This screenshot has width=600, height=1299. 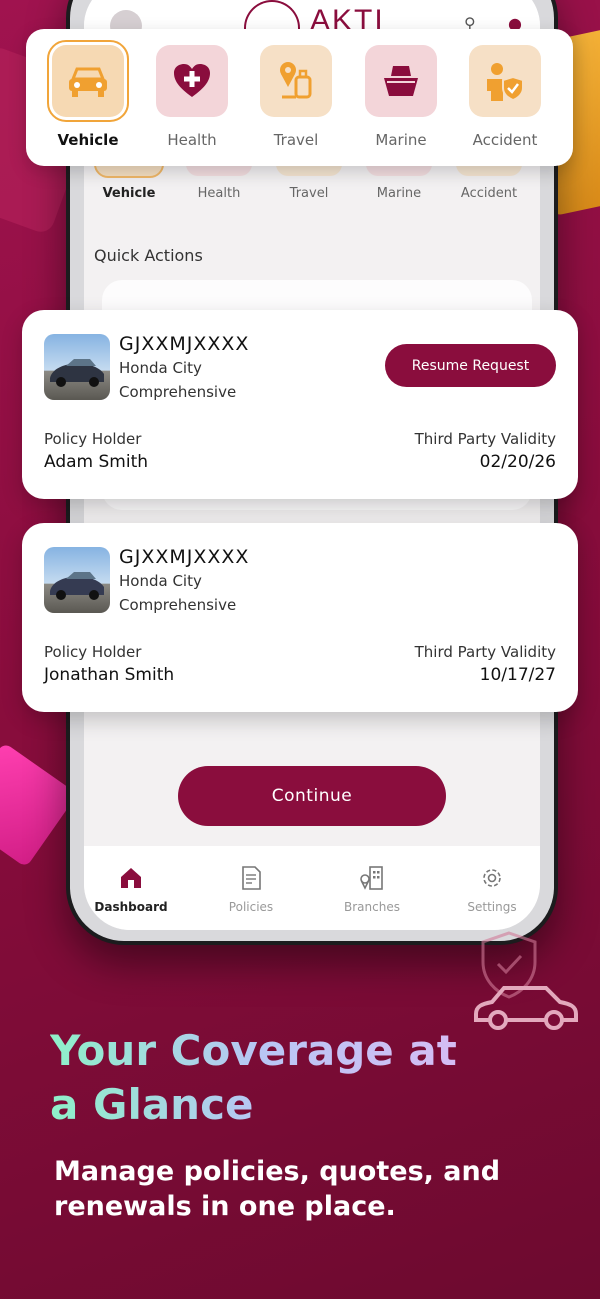 What do you see at coordinates (253, 1050) in the screenshot?
I see `headline-line: Your Coverage at` at bounding box center [253, 1050].